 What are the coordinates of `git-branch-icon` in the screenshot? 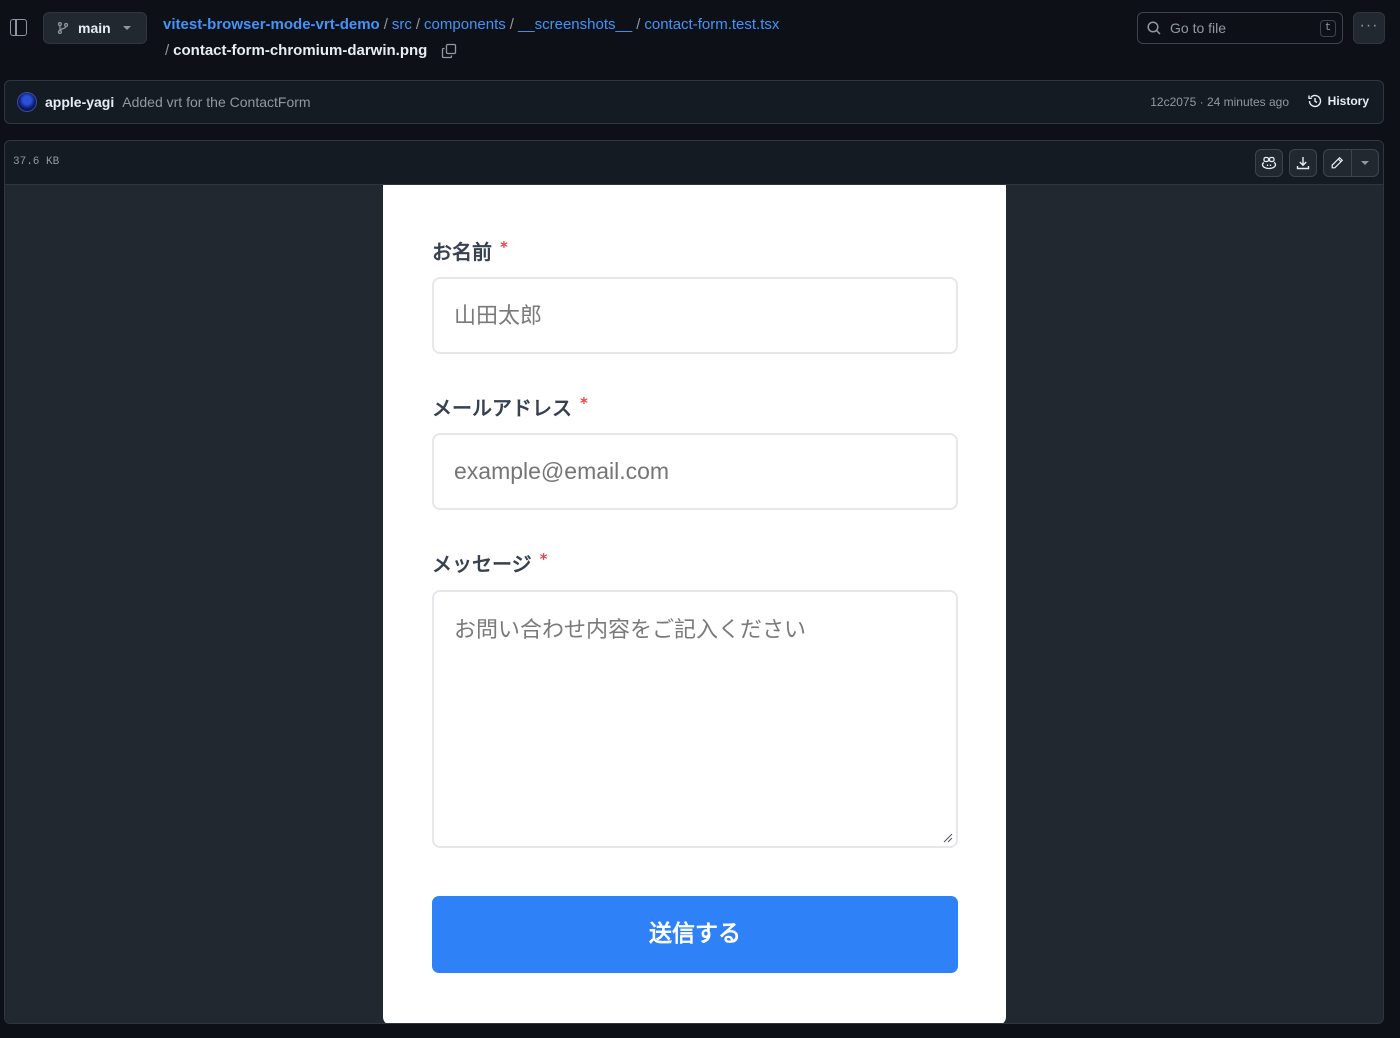 It's located at (63, 28).